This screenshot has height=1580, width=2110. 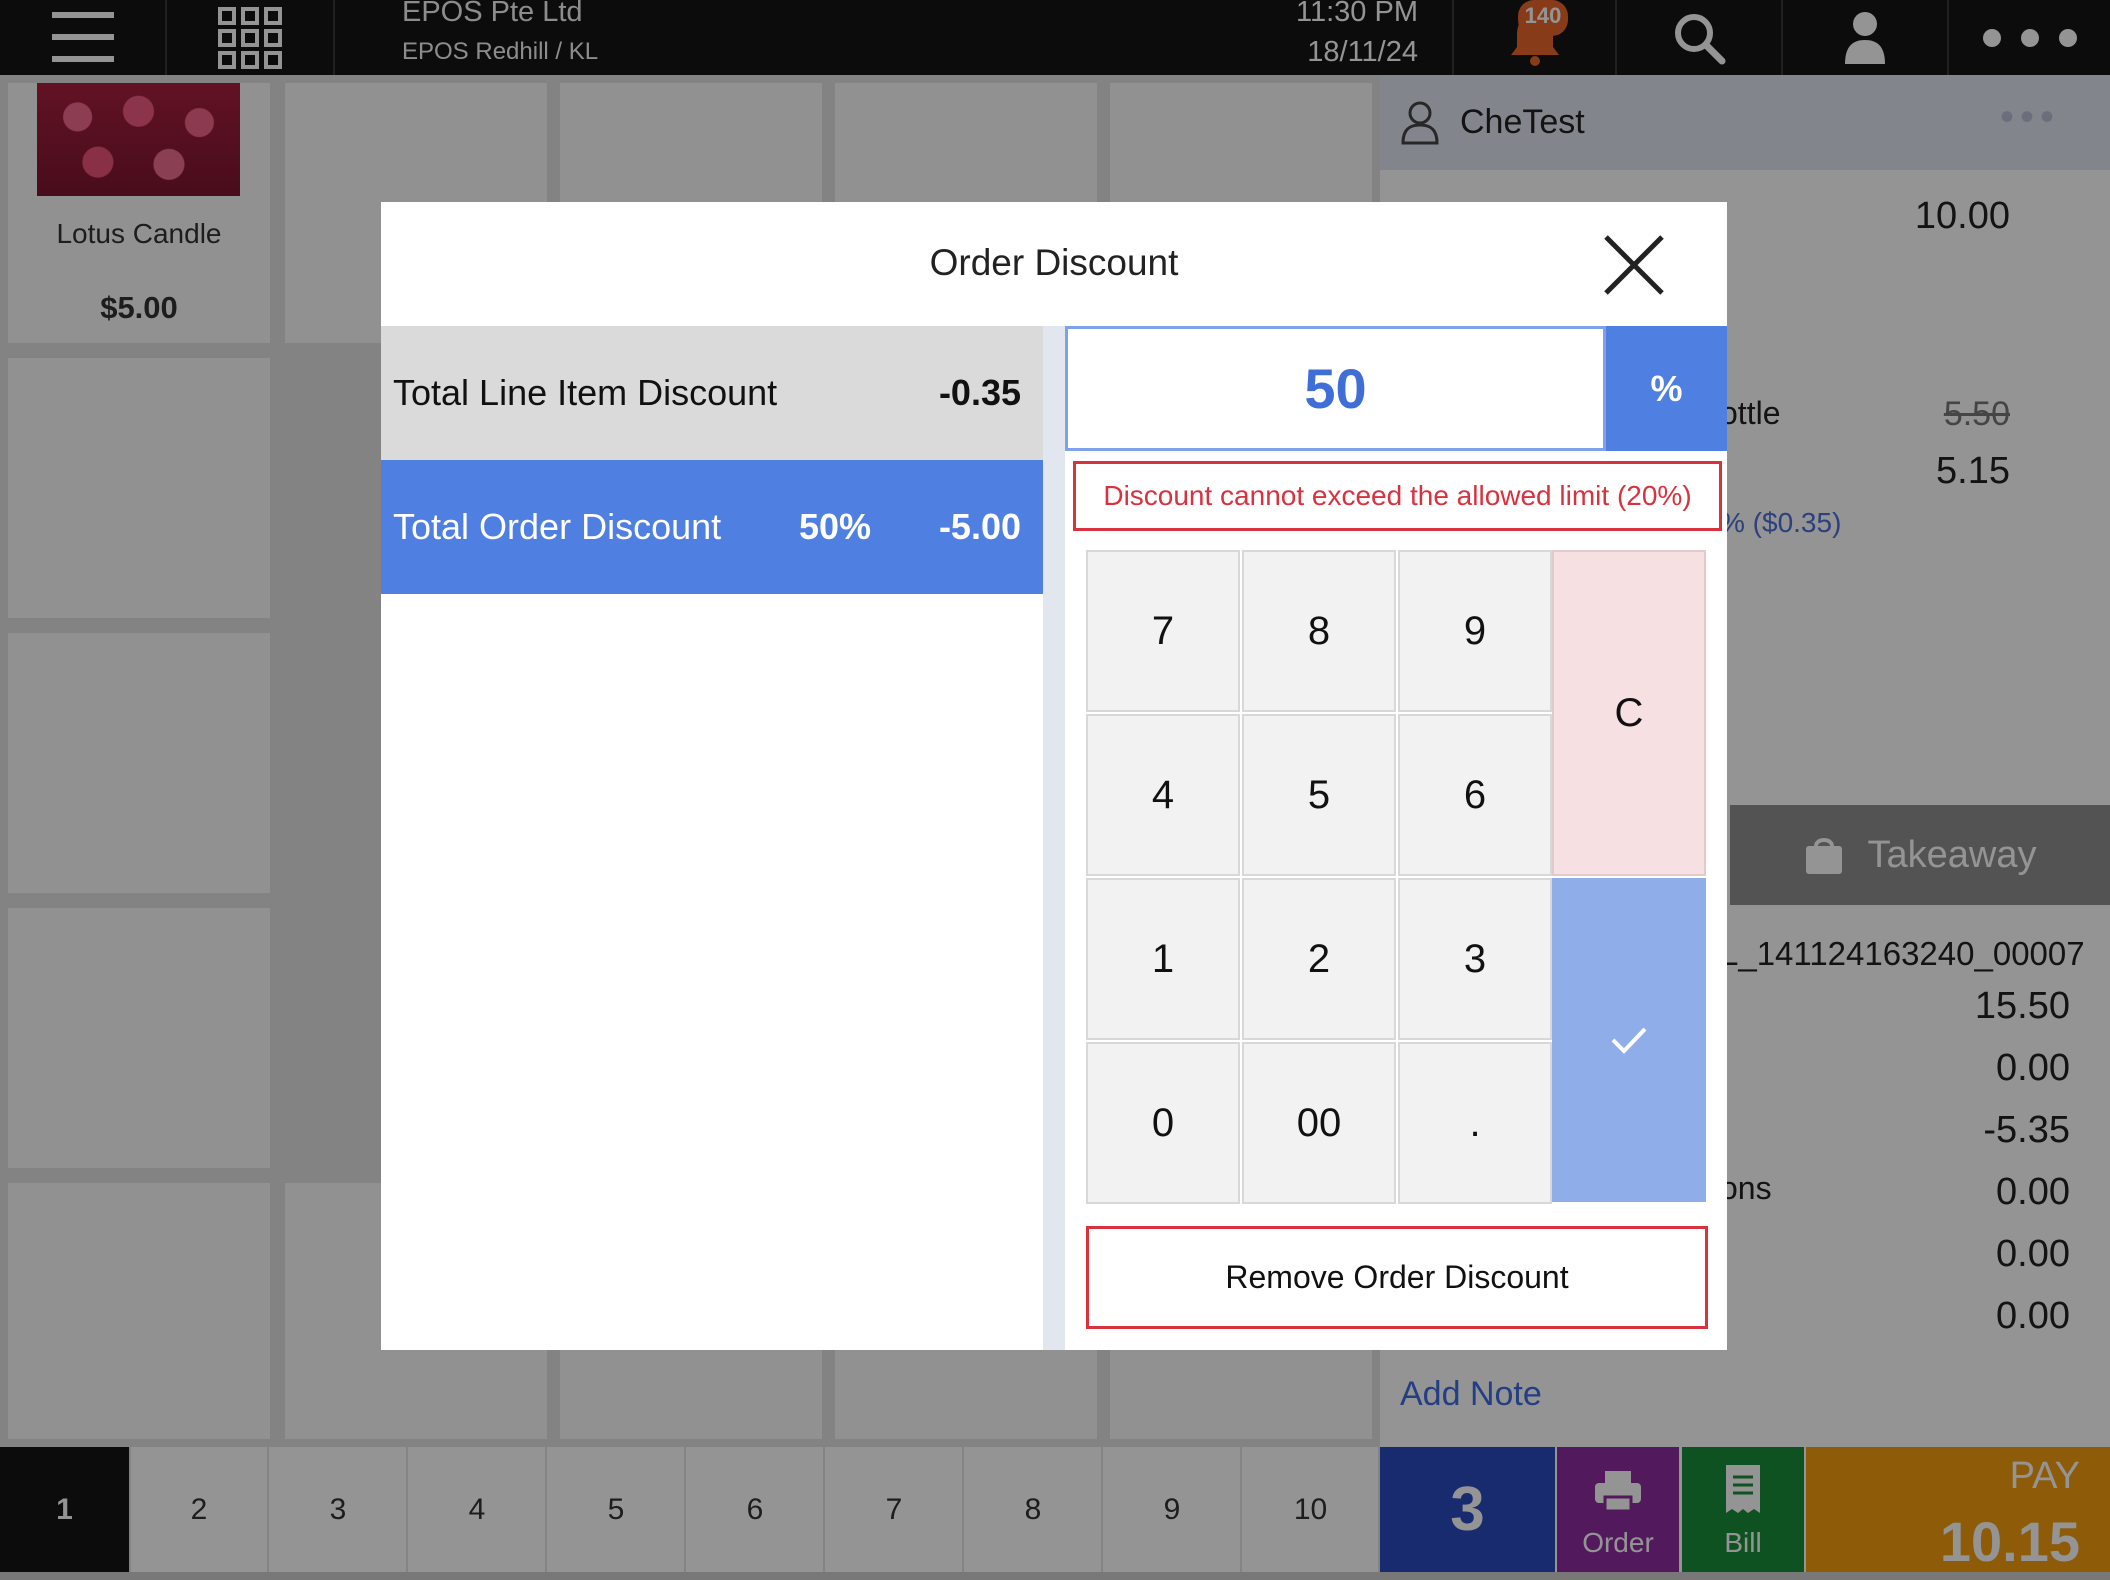 I want to click on key-9: 9, so click(x=1475, y=631).